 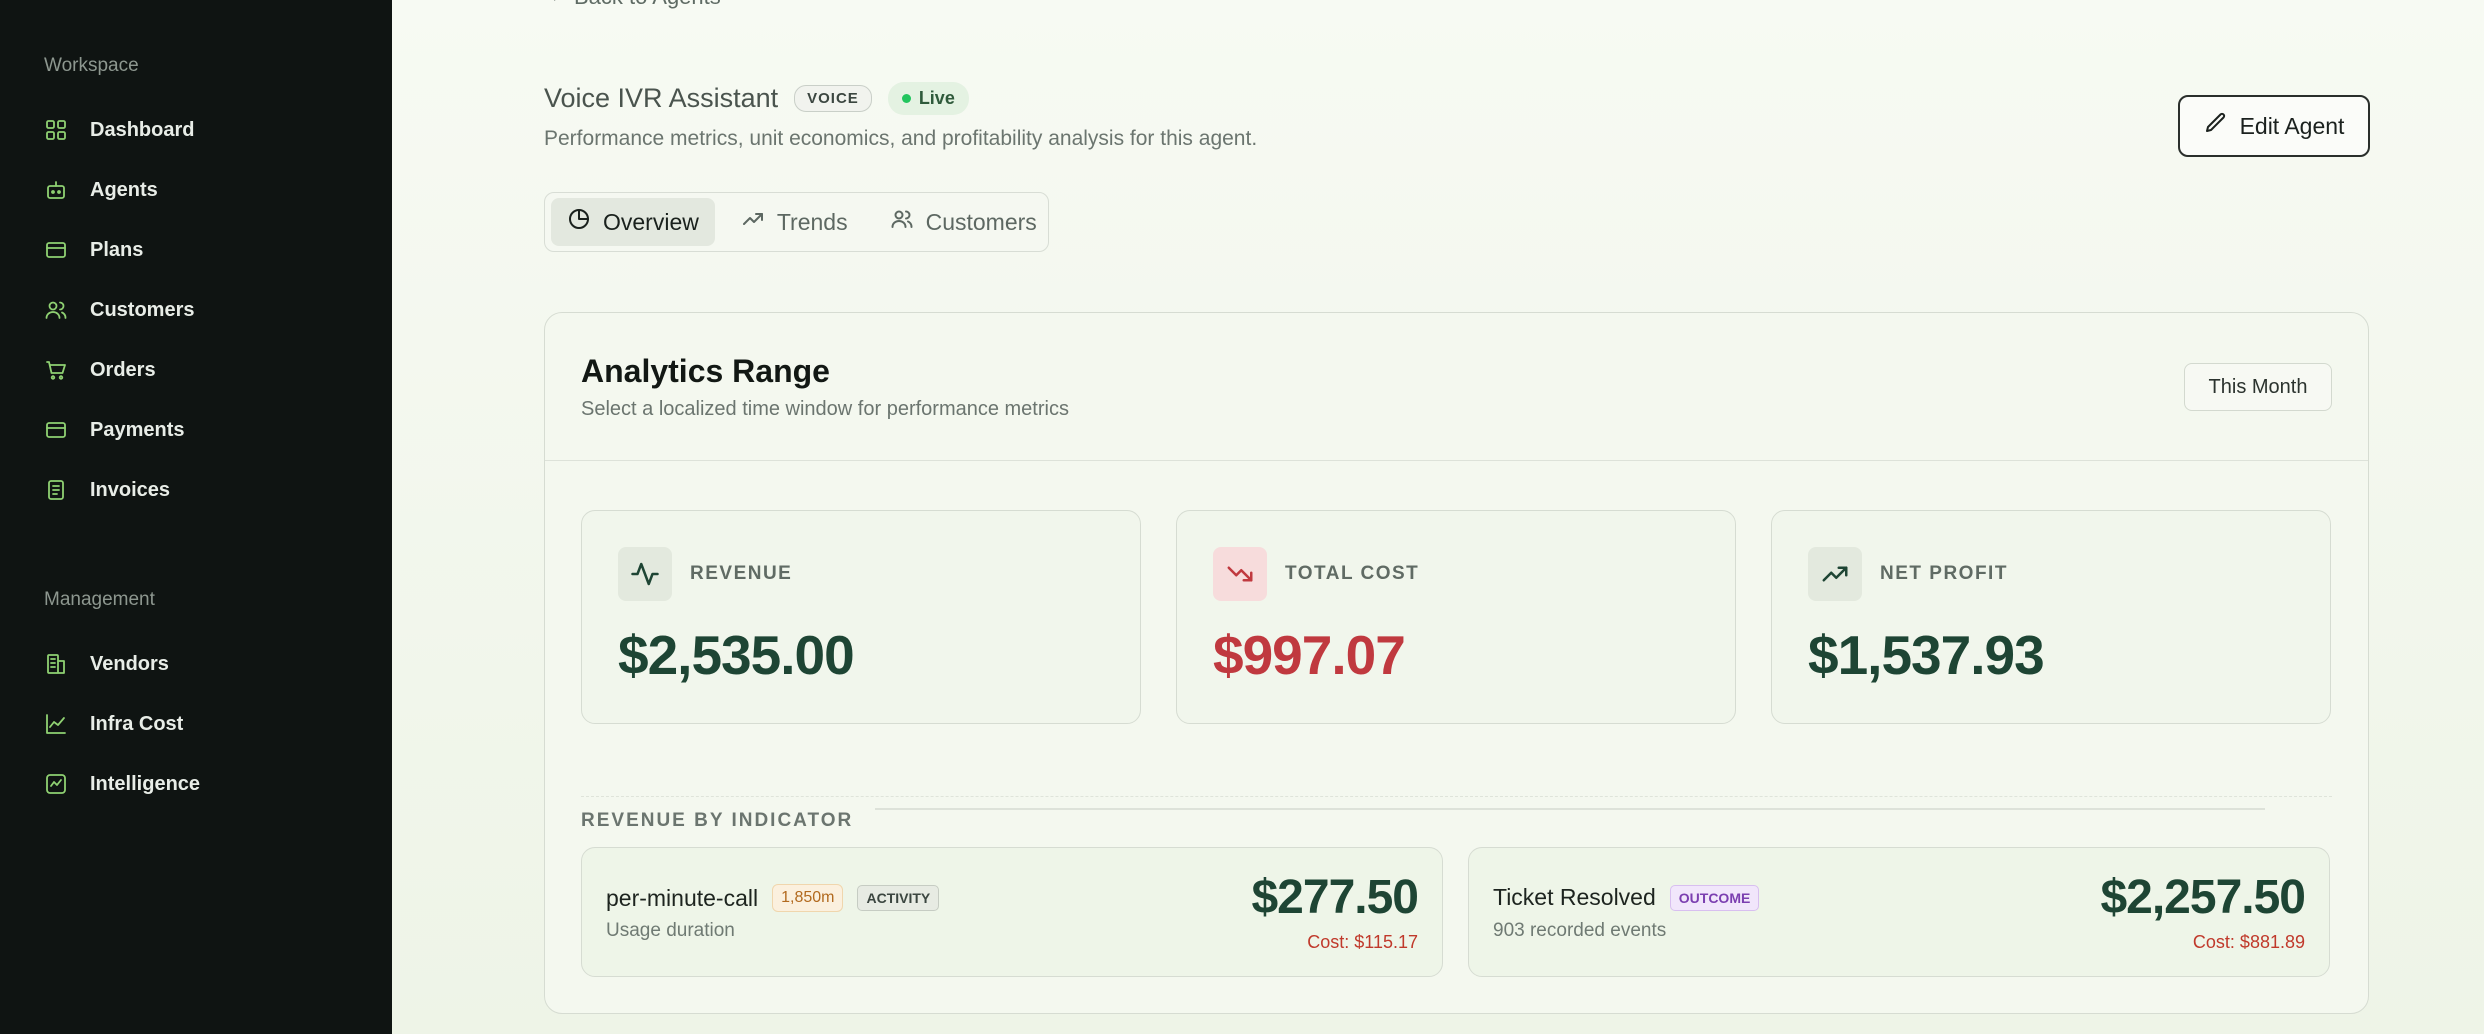 What do you see at coordinates (553, 5) in the screenshot?
I see `chevron-left-icon` at bounding box center [553, 5].